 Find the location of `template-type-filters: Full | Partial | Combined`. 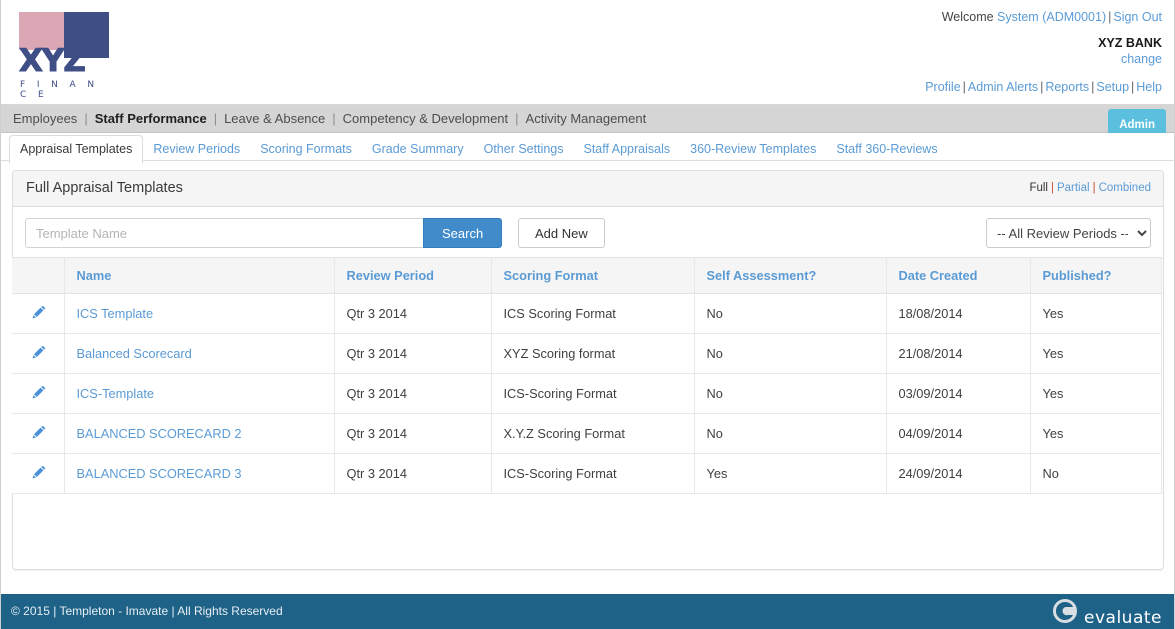

template-type-filters: Full | Partial | Combined is located at coordinates (1090, 188).